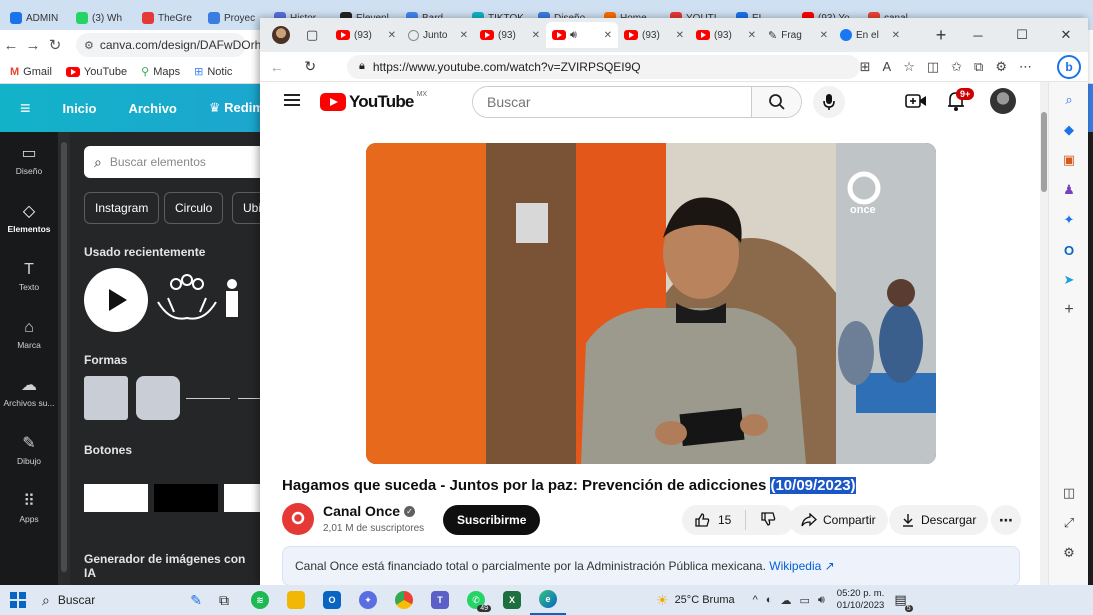 This screenshot has height=615, width=1093. Describe the element at coordinates (941, 35) in the screenshot. I see `new-tab-icon: +` at that location.